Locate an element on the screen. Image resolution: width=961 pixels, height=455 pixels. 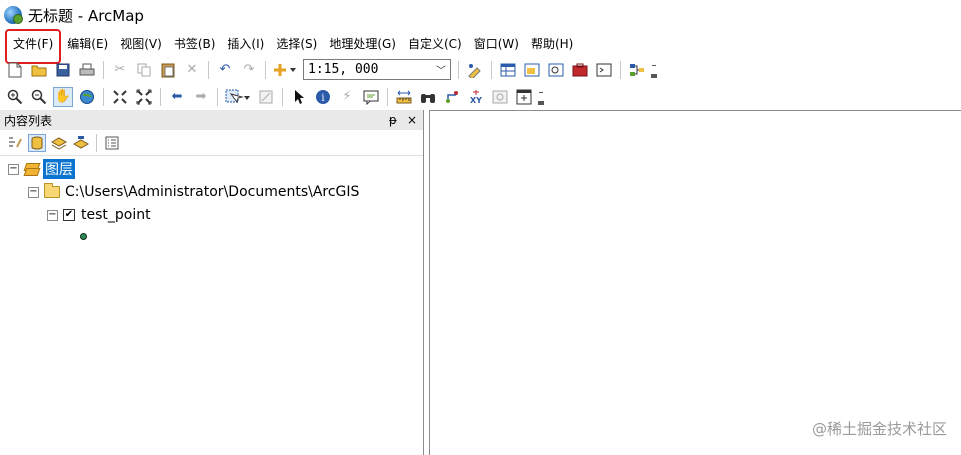
find-binoculars-icon is located at coordinates (428, 97).